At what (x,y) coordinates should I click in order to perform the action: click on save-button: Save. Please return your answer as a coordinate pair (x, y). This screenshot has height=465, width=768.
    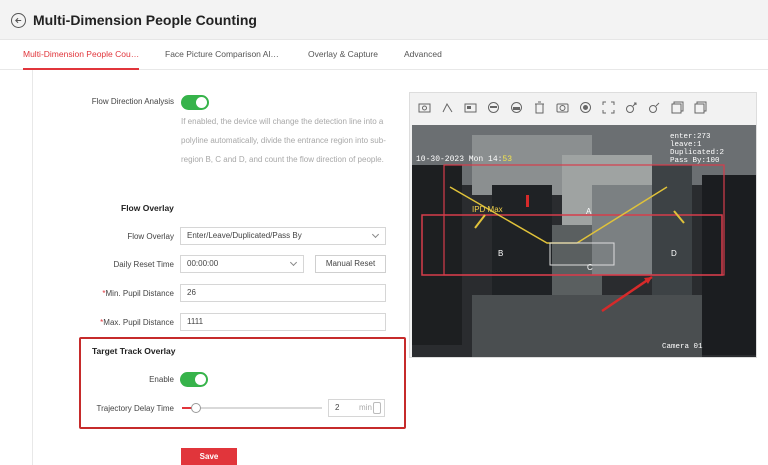
    Looking at the image, I should click on (209, 456).